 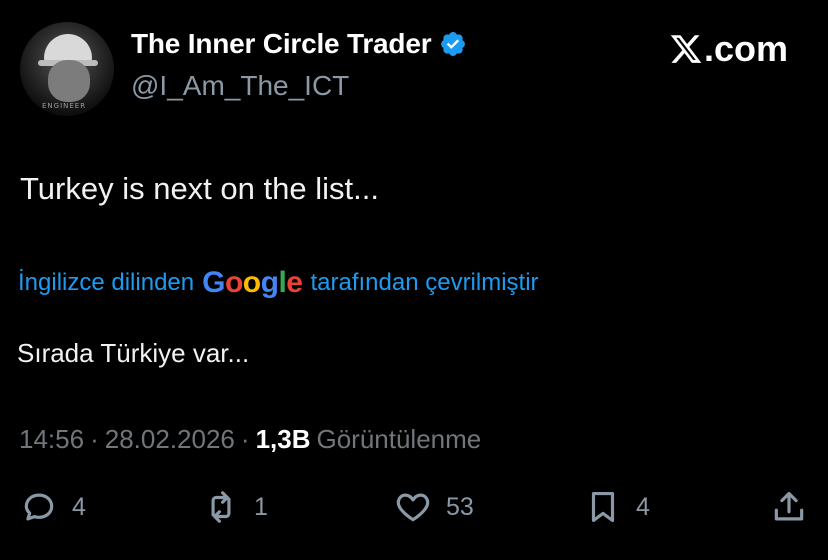 What do you see at coordinates (39, 507) in the screenshot?
I see `reply-icon` at bounding box center [39, 507].